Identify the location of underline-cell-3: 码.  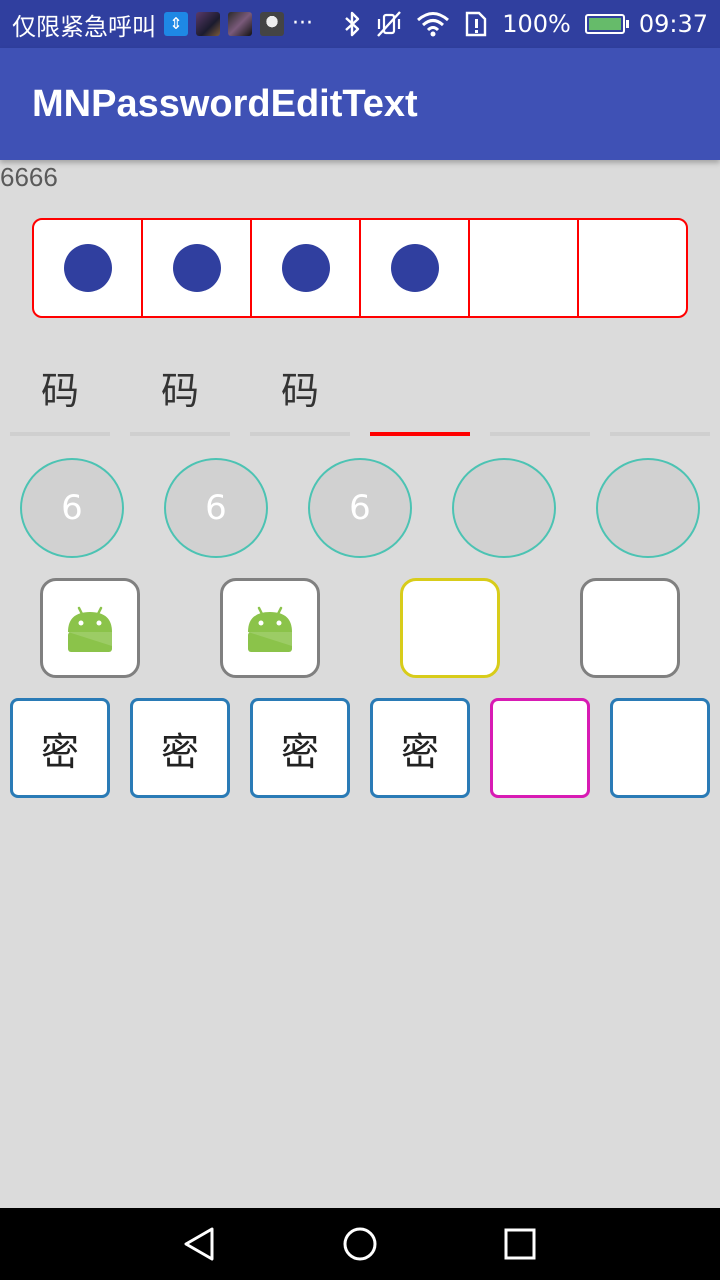
(300, 393).